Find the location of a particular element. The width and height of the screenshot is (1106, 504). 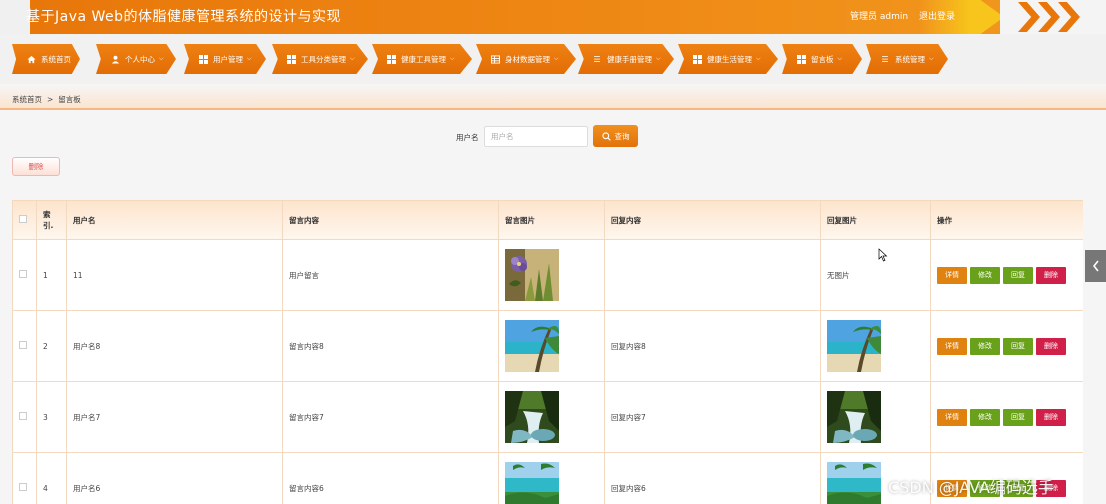

header-username: 用户名 is located at coordinates (174, 220).